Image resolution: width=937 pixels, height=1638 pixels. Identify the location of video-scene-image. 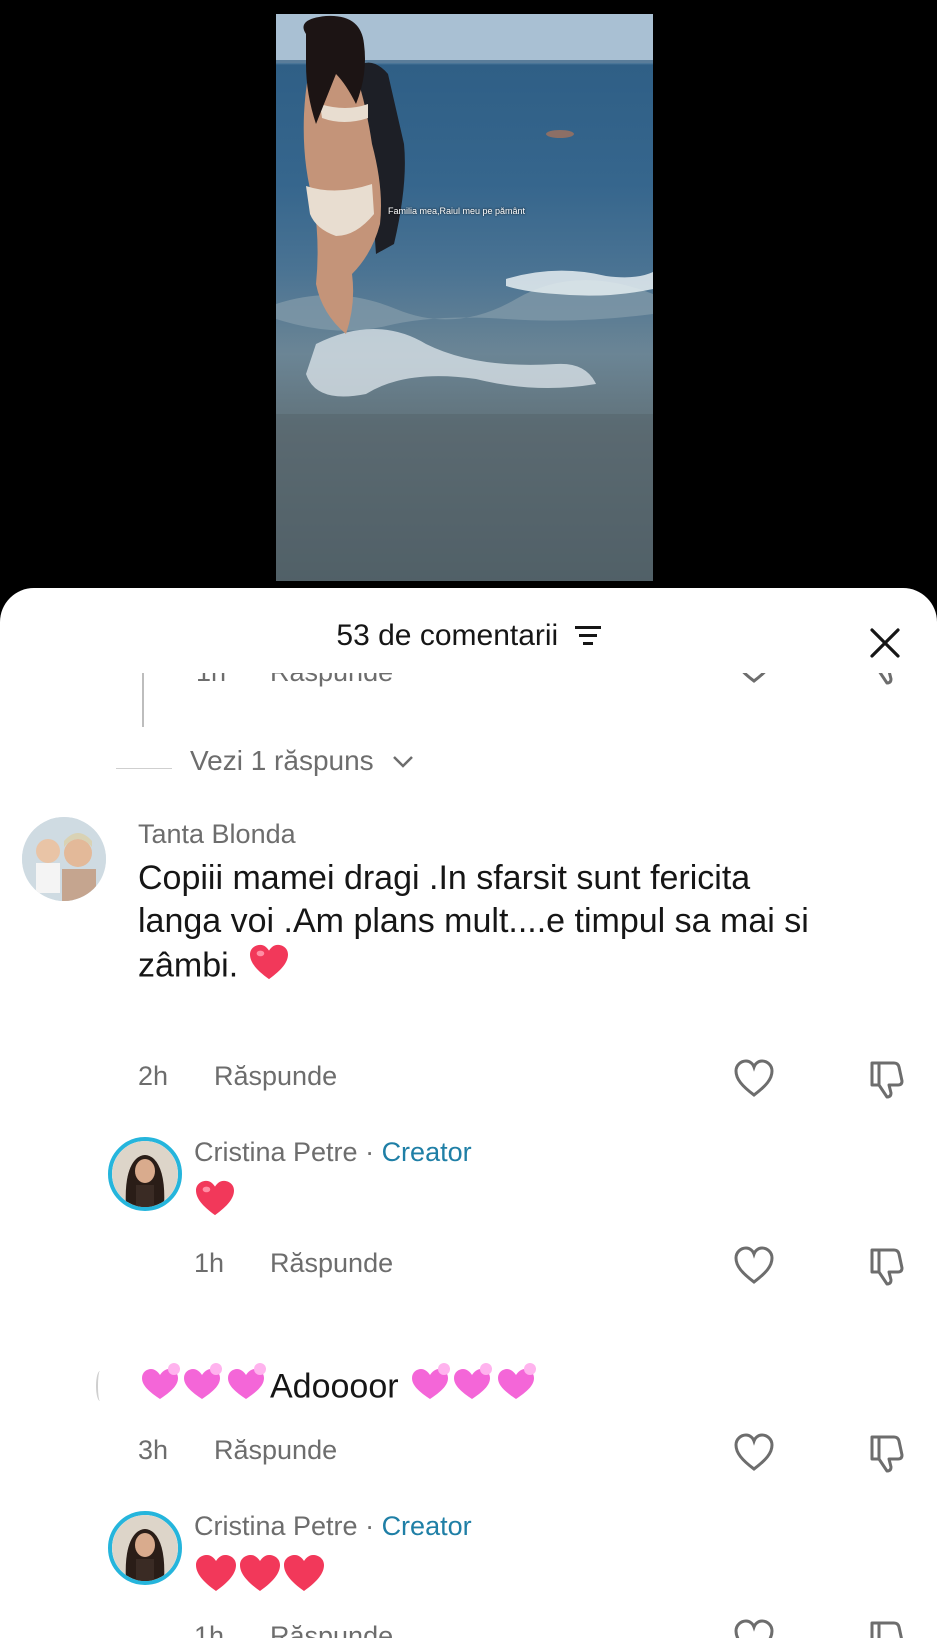
(464, 297).